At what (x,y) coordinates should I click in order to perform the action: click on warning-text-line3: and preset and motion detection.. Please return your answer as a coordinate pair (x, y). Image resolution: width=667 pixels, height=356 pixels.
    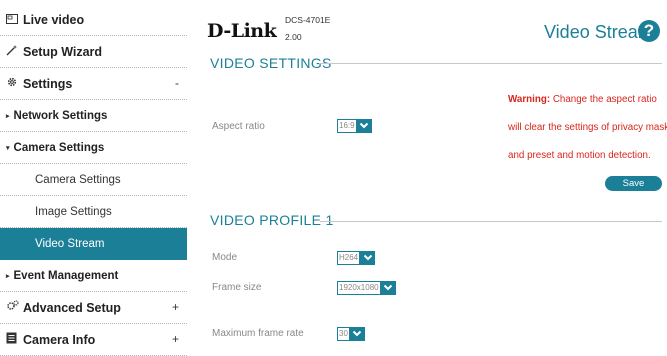
    Looking at the image, I should click on (579, 155).